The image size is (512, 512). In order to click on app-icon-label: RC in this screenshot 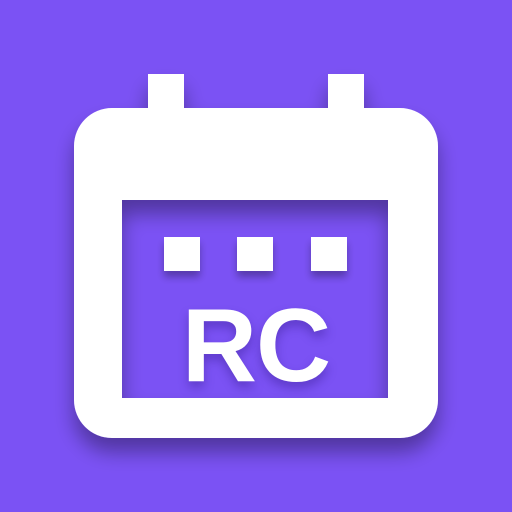, I will do `click(256, 346)`.